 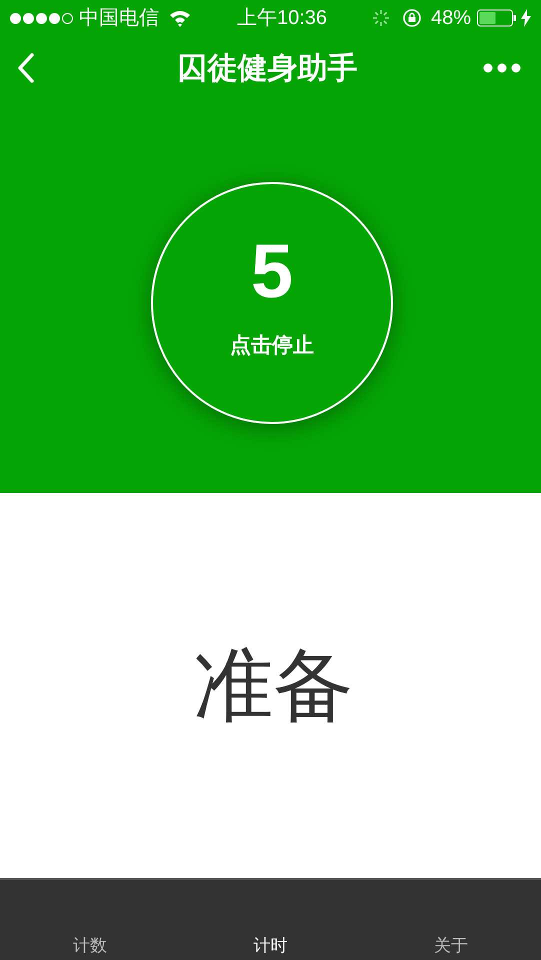 What do you see at coordinates (502, 68) in the screenshot?
I see `more-icon` at bounding box center [502, 68].